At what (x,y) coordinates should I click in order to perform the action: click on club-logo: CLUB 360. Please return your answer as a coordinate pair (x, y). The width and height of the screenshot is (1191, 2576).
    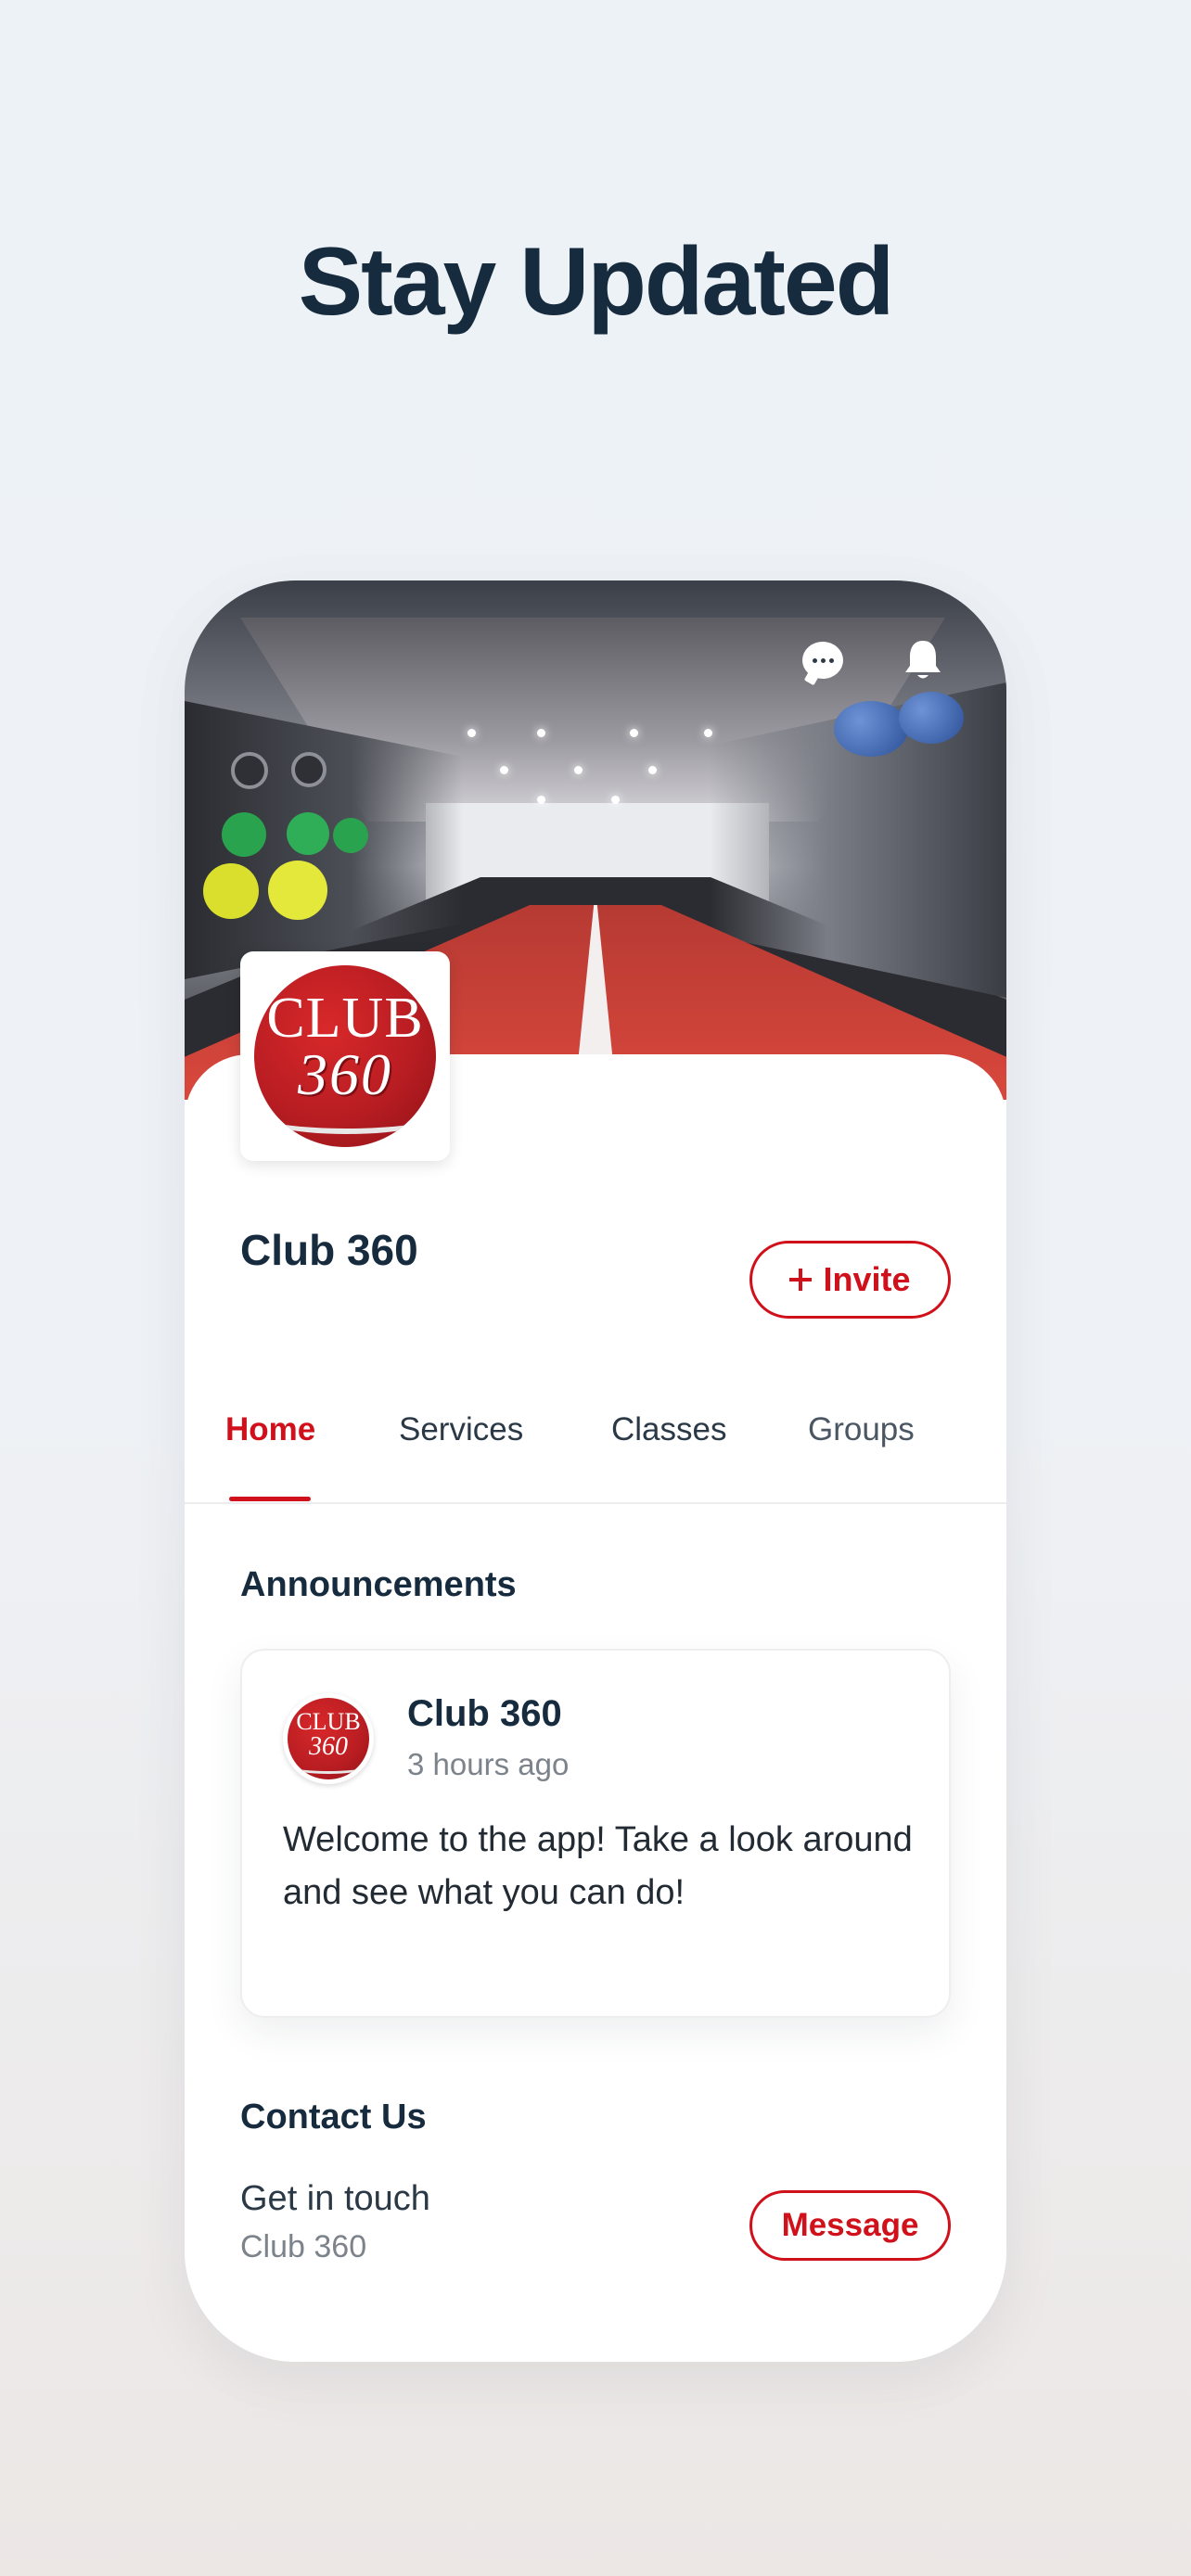
    Looking at the image, I should click on (345, 1056).